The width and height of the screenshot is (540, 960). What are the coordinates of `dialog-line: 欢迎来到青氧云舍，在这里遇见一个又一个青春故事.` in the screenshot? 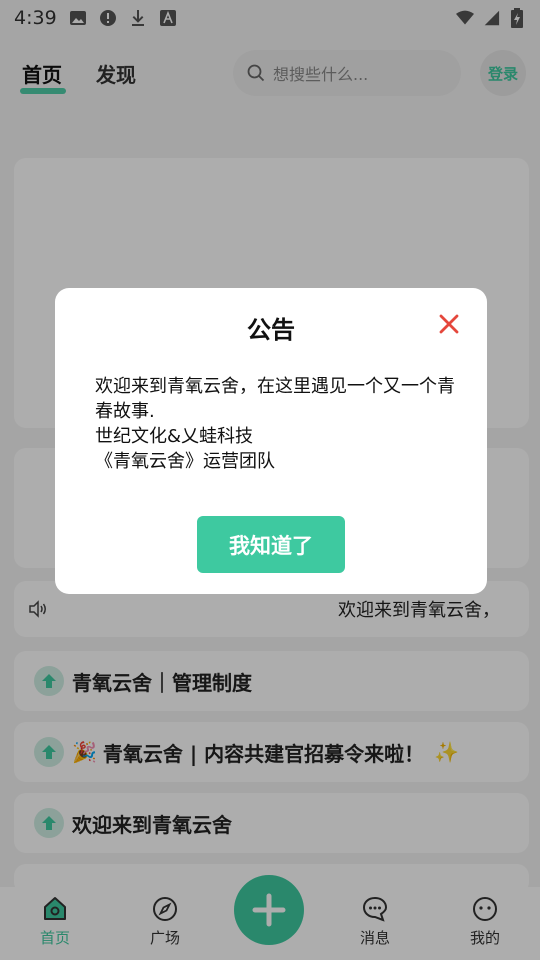 It's located at (275, 399).